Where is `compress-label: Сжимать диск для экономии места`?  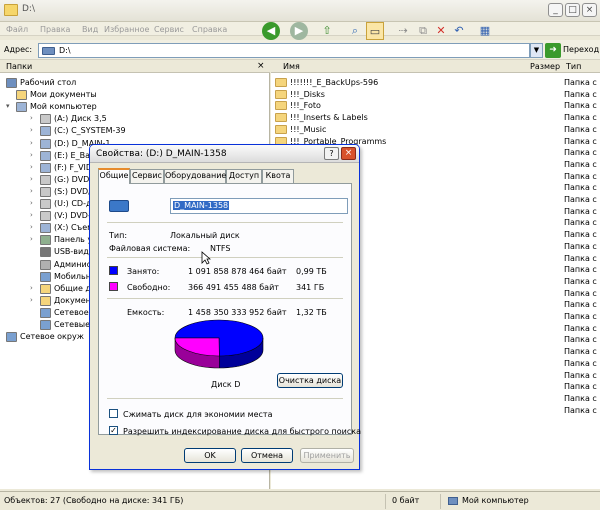
compress-label: Сжимать диск для экономии места is located at coordinates (198, 414).